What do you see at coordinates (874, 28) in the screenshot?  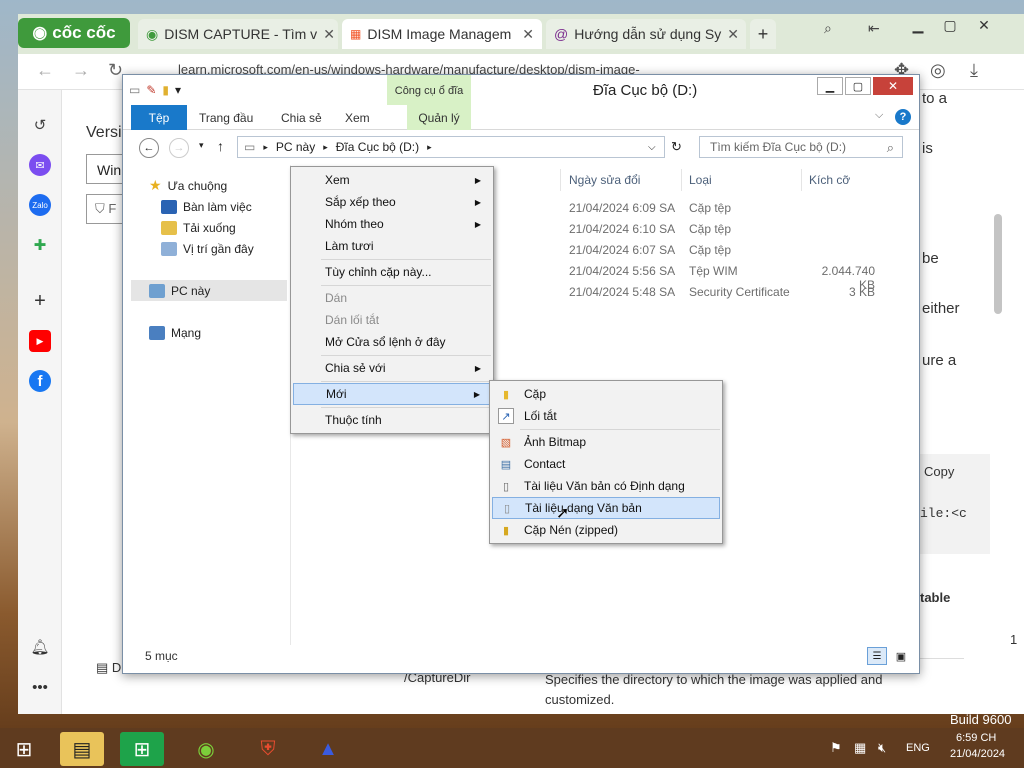 I see `sidebar-toggle-icon: ⇤` at bounding box center [874, 28].